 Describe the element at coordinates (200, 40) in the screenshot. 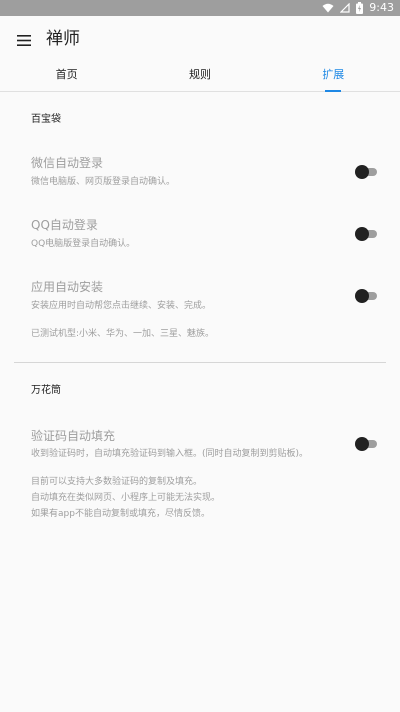

I see `app-bar: 禅师` at that location.